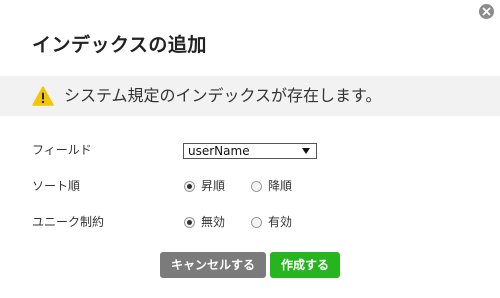 The height and width of the screenshot is (298, 500). I want to click on close-icon, so click(486, 11).